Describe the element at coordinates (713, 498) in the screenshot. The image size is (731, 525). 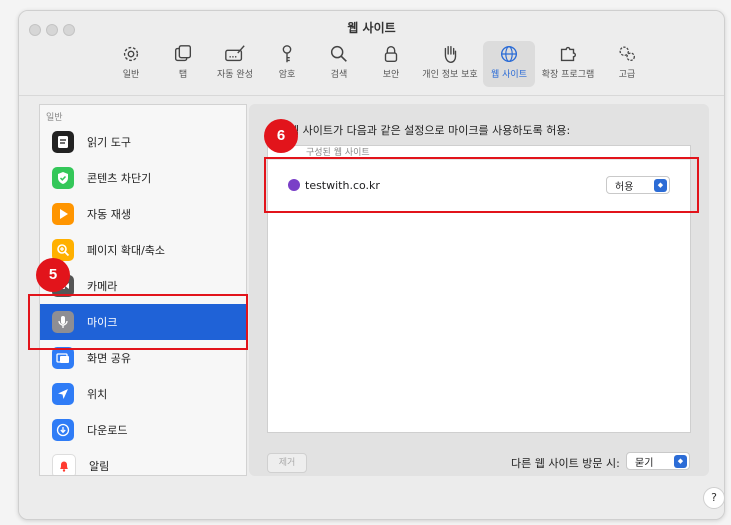
I see `help-button: ?` at that location.